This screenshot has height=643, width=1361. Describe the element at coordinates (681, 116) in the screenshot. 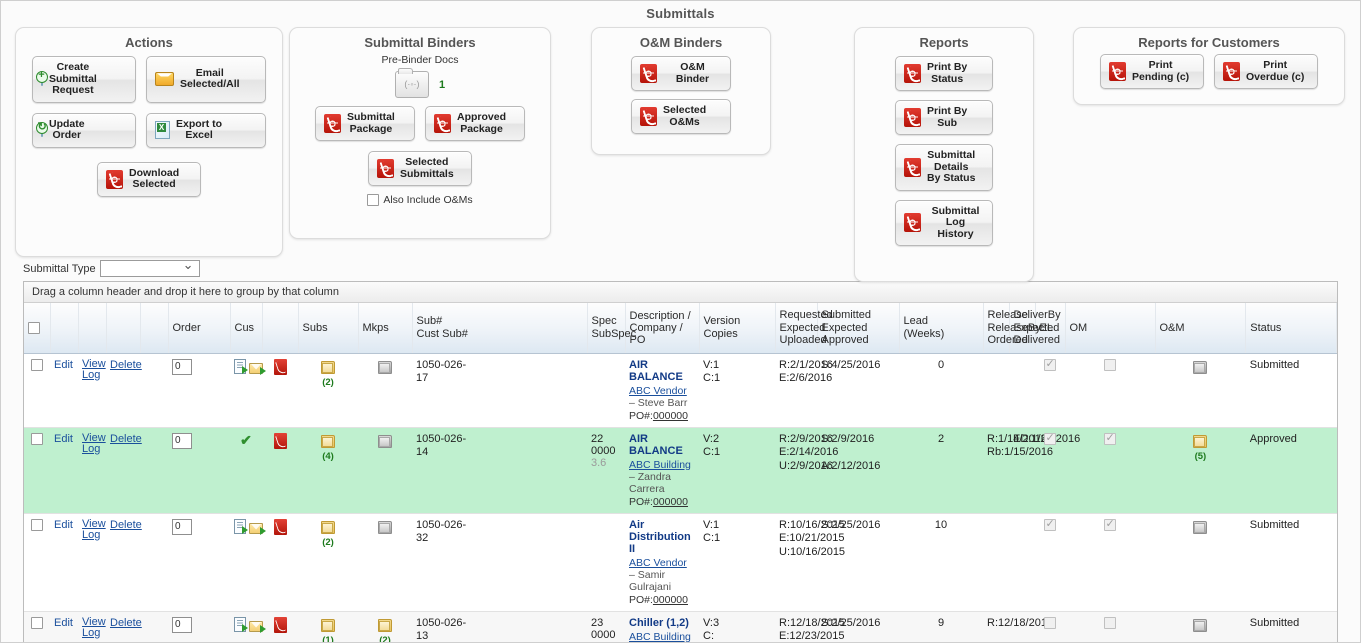

I see `selected-oms-button: Selected O&Ms` at that location.